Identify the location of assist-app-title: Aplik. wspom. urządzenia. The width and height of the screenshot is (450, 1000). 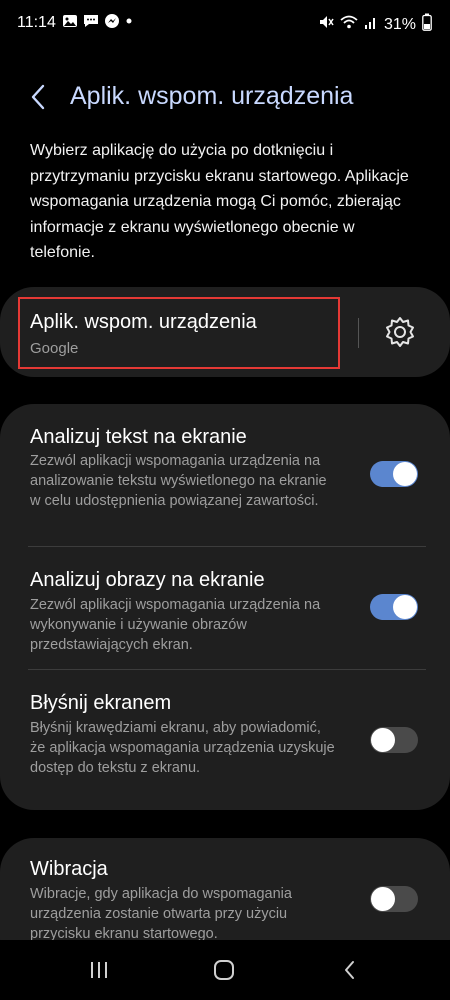
(143, 322).